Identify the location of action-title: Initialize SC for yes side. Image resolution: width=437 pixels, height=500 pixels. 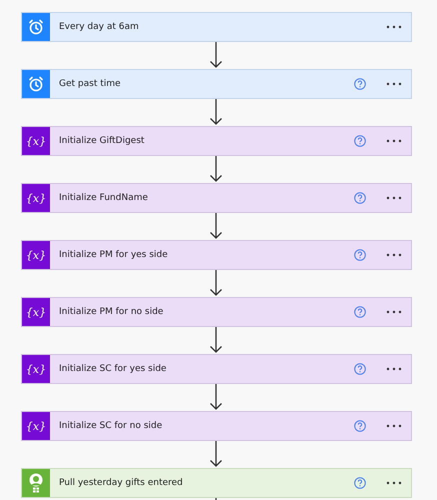
(113, 369).